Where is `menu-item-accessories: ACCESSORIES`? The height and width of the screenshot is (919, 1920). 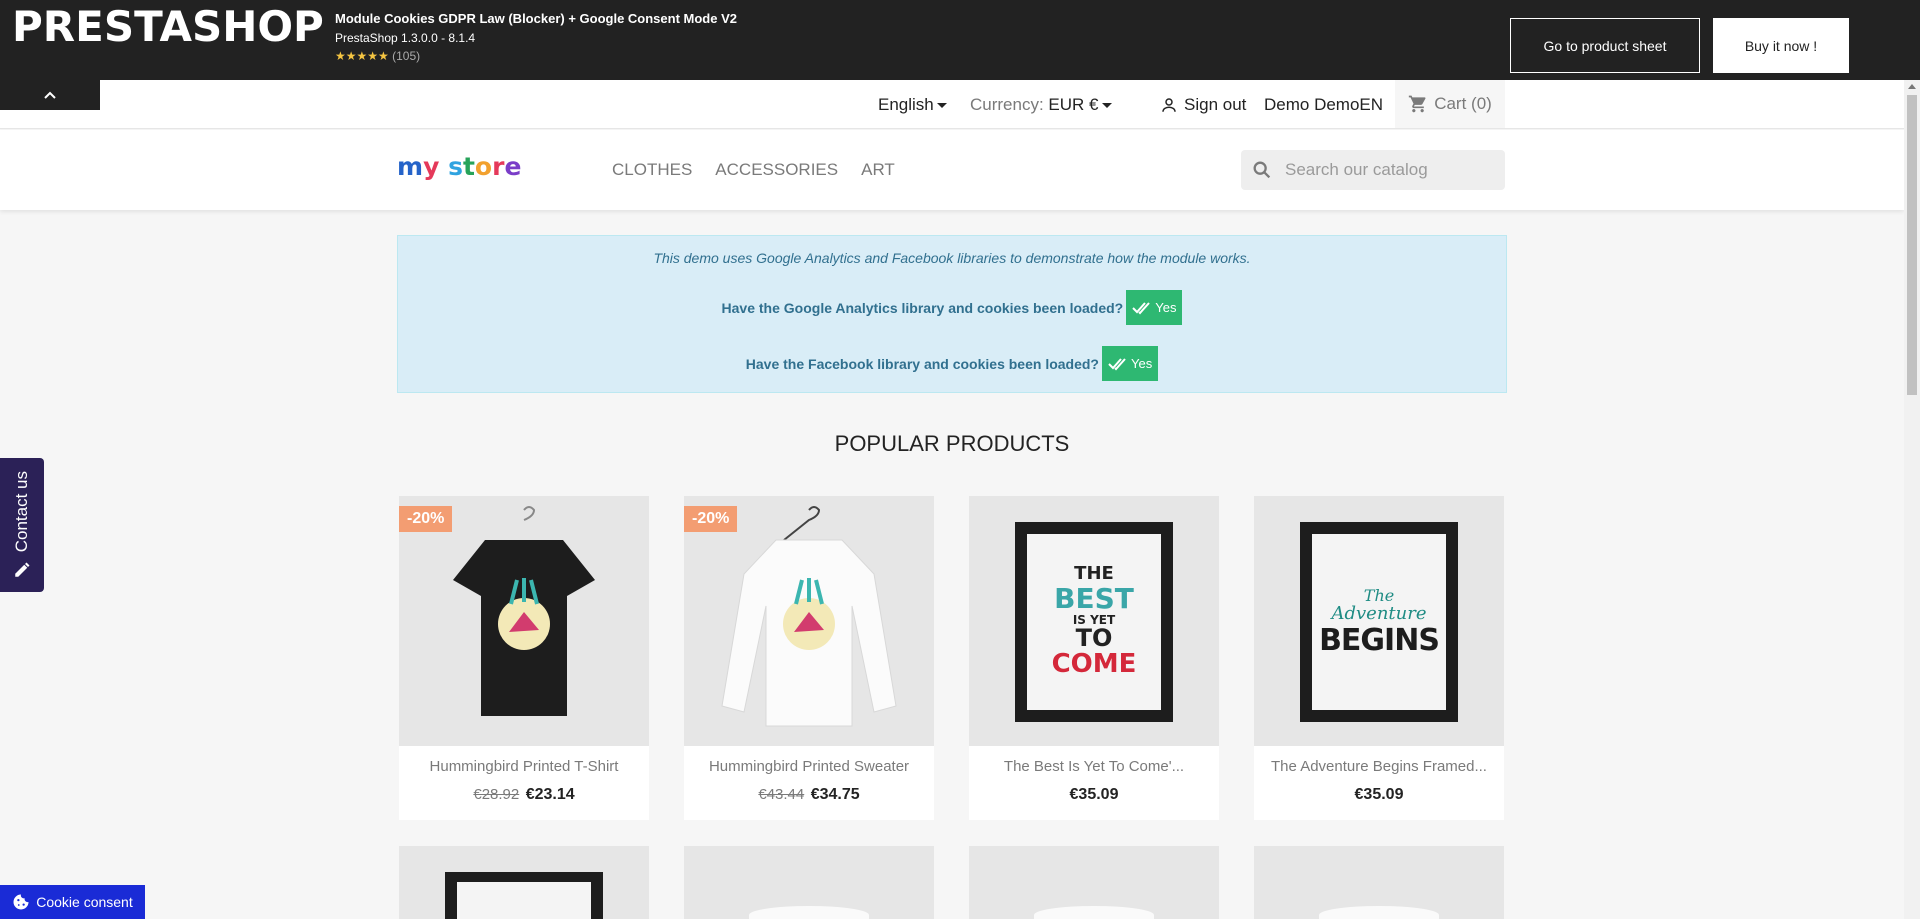
menu-item-accessories: ACCESSORIES is located at coordinates (776, 170).